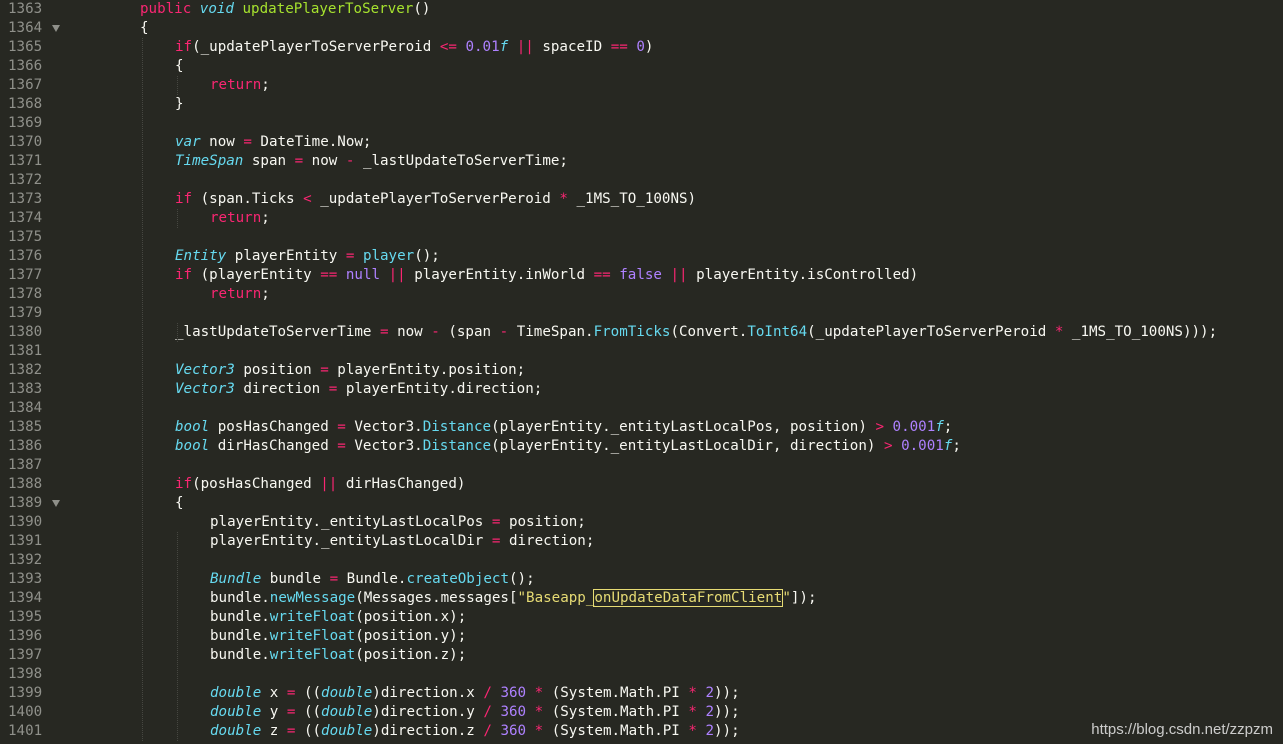  What do you see at coordinates (273, 142) in the screenshot?
I see `code-text: var now = DateTime.Now;` at bounding box center [273, 142].